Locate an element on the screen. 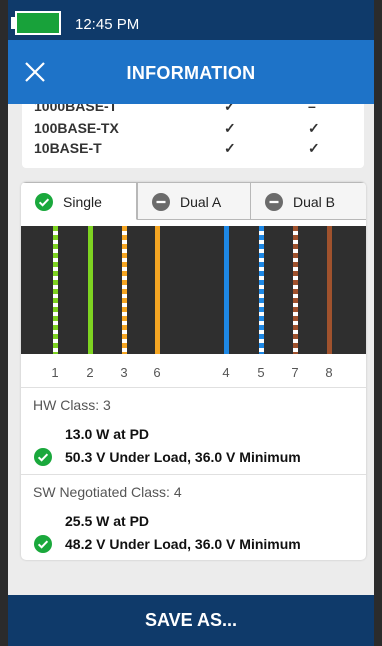 Image resolution: width=382 pixels, height=646 pixels. pin-label: 1 is located at coordinates (55, 372).